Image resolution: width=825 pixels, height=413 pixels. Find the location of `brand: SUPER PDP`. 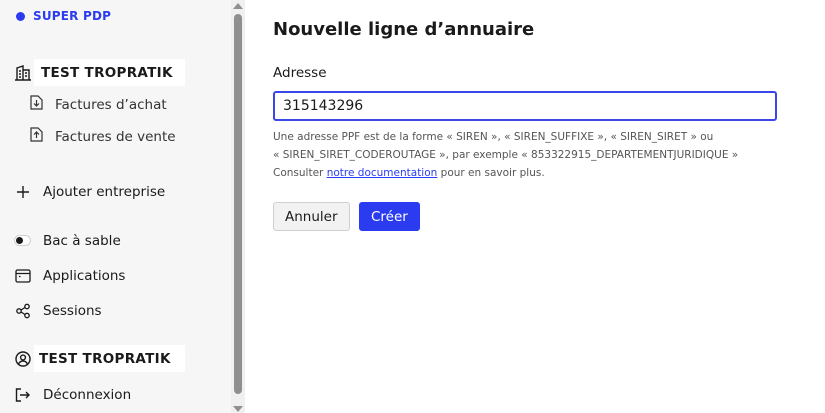

brand: SUPER PDP is located at coordinates (63, 16).